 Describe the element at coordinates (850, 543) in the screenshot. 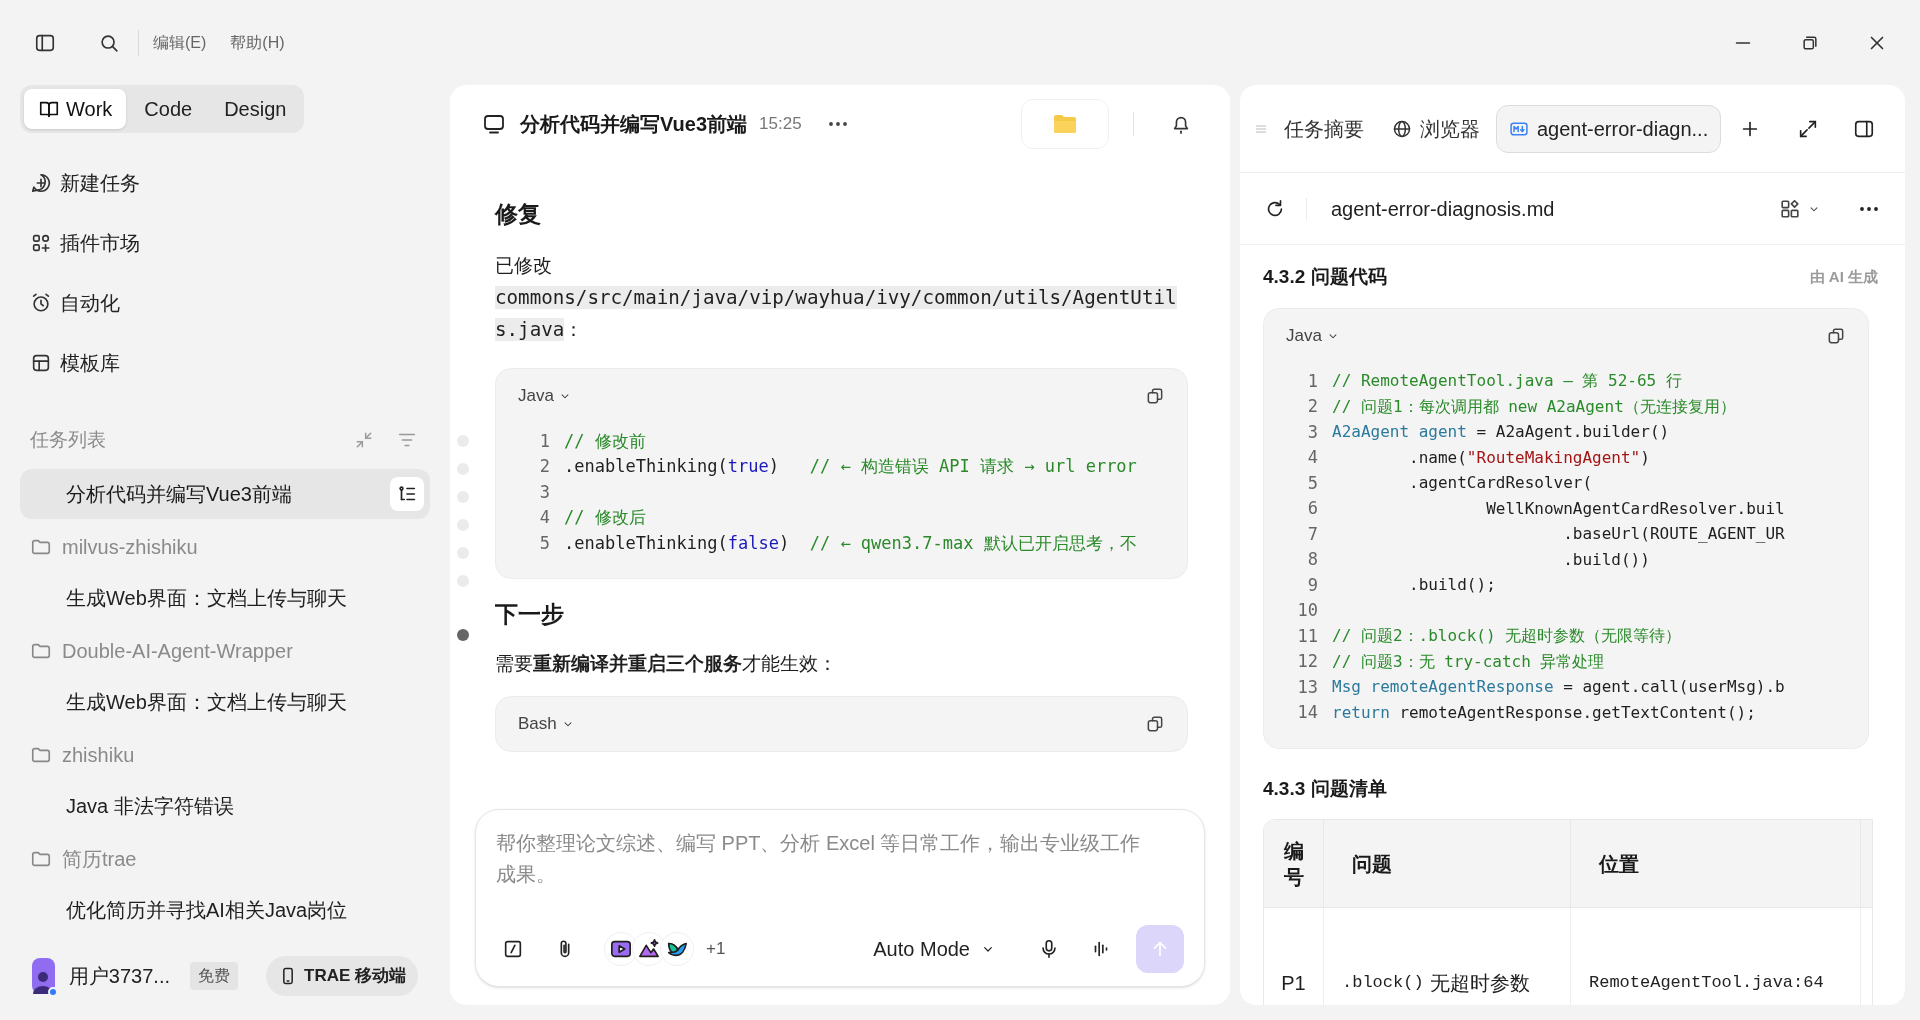

I see `code-line: .enableThinking(false) // ← qwen3.7-max 默认已开启思考，不` at that location.